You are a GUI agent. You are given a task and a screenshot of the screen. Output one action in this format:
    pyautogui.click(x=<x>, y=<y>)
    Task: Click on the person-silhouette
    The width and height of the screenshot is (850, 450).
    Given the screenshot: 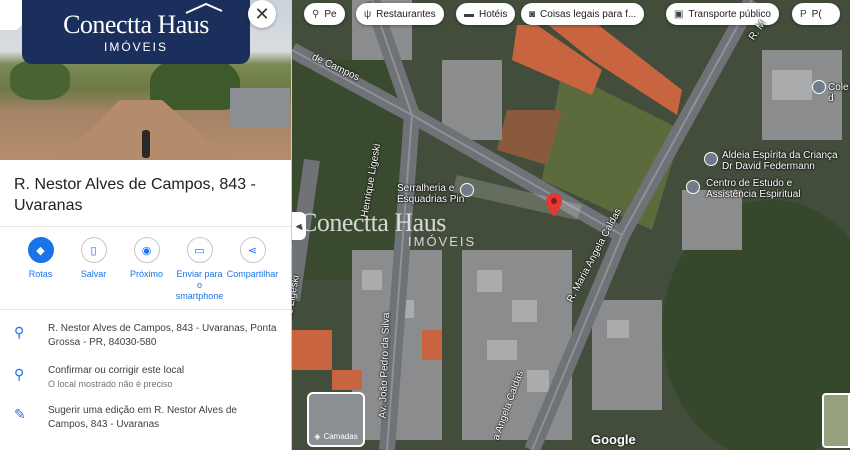 What is the action you would take?
    pyautogui.click(x=146, y=144)
    